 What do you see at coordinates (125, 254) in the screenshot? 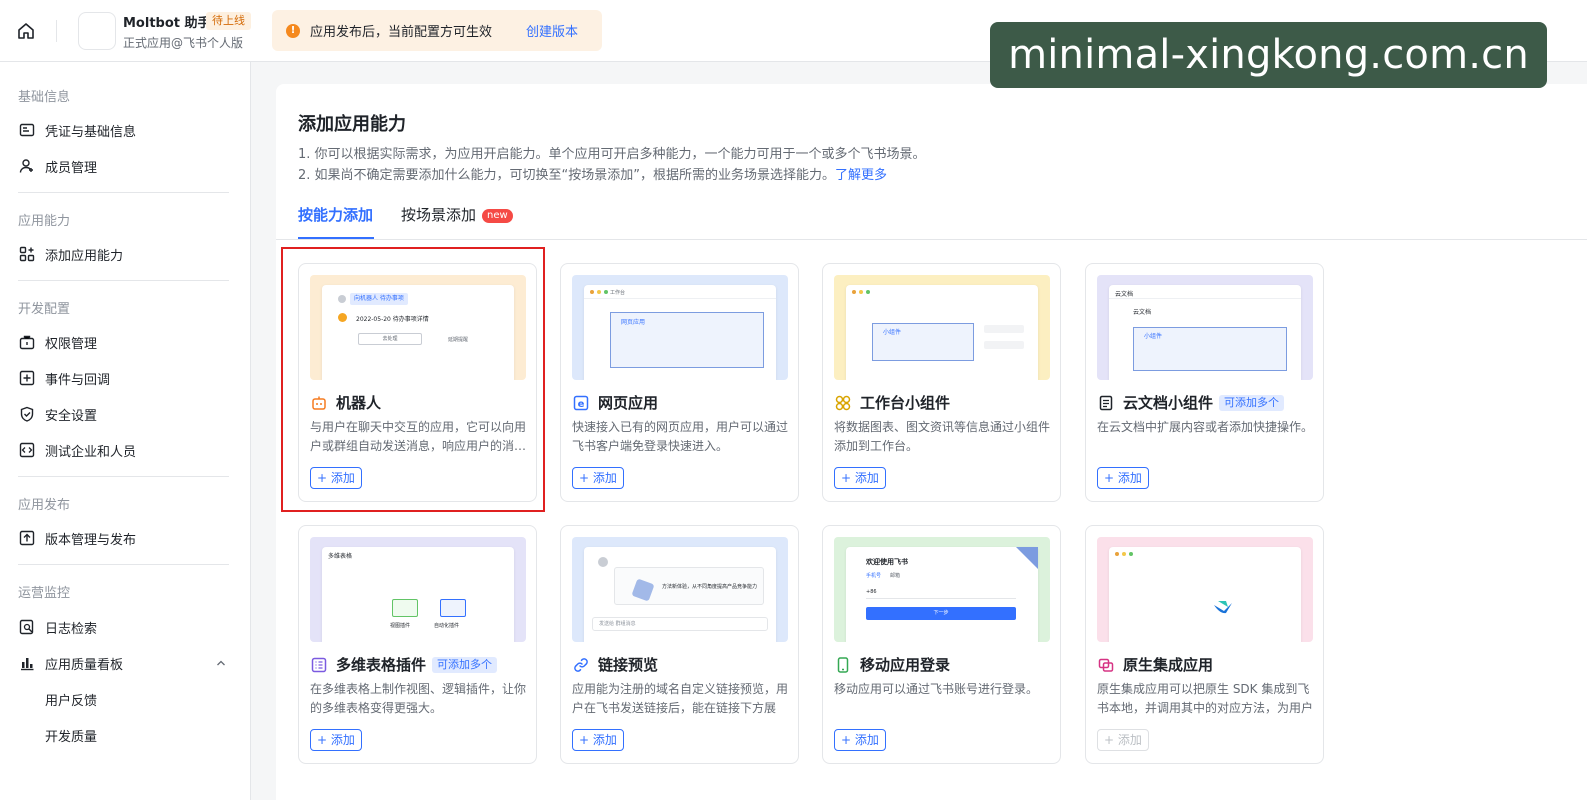
I see `sidebar-item-add-capability: 添加应用能力` at bounding box center [125, 254].